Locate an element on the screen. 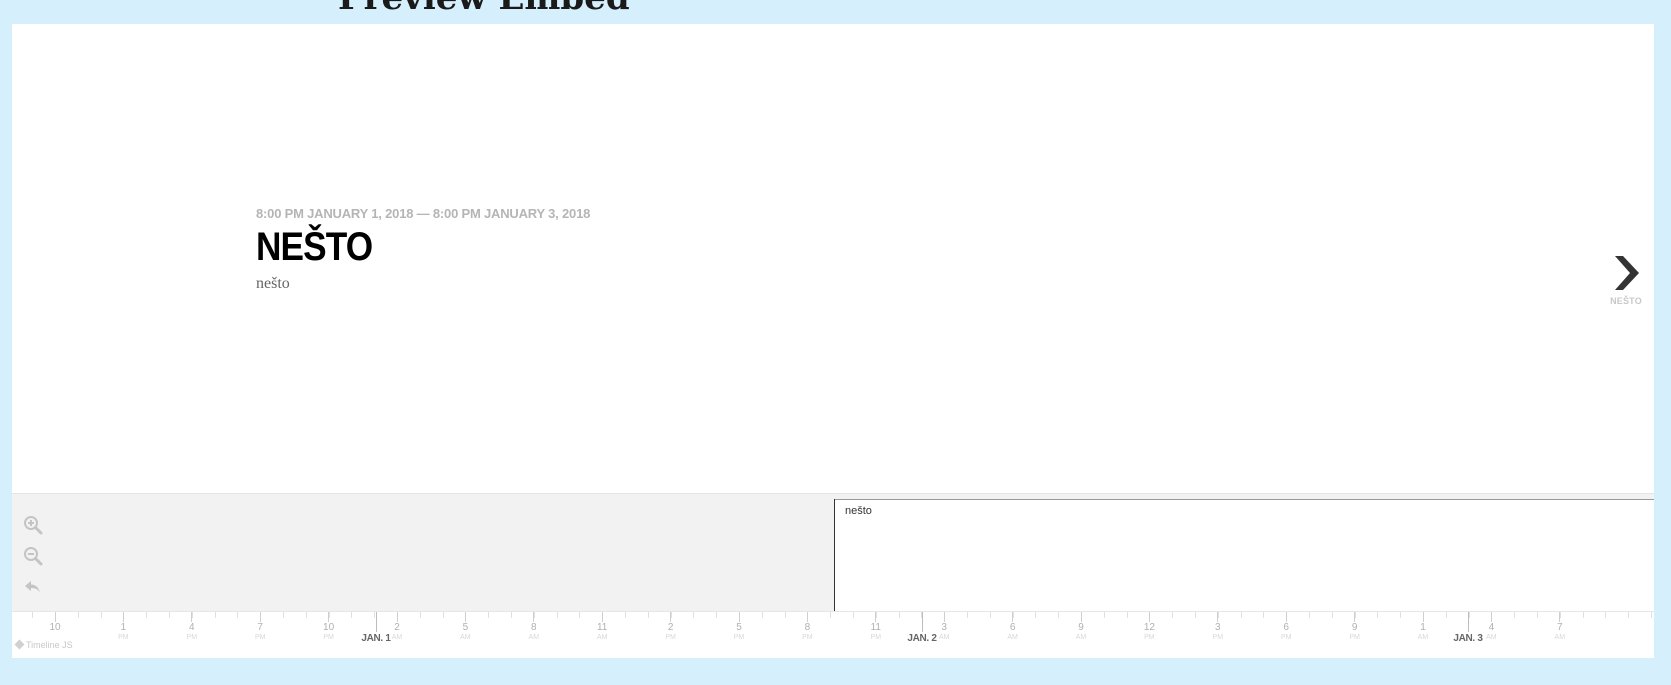  marker-line is located at coordinates (834, 559).